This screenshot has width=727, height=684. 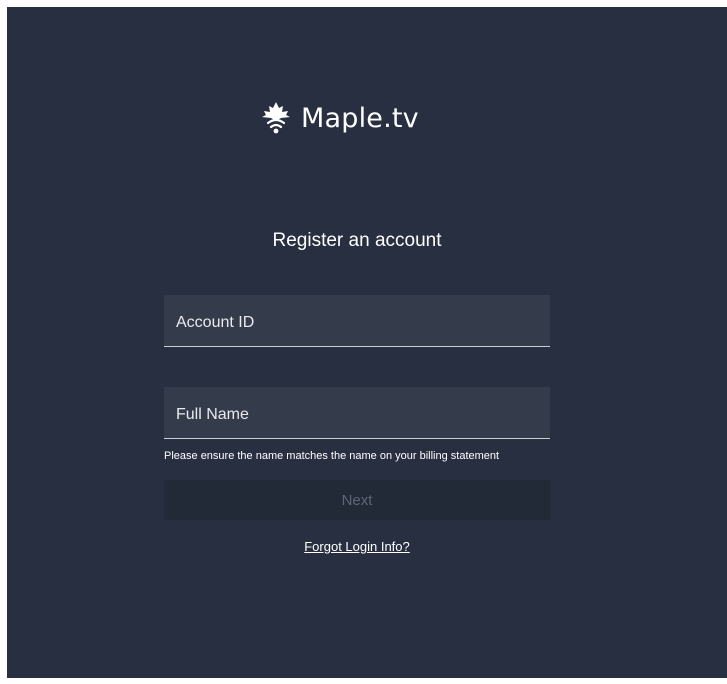 I want to click on forgot-login-container: Forgot Login Info?, so click(x=357, y=546).